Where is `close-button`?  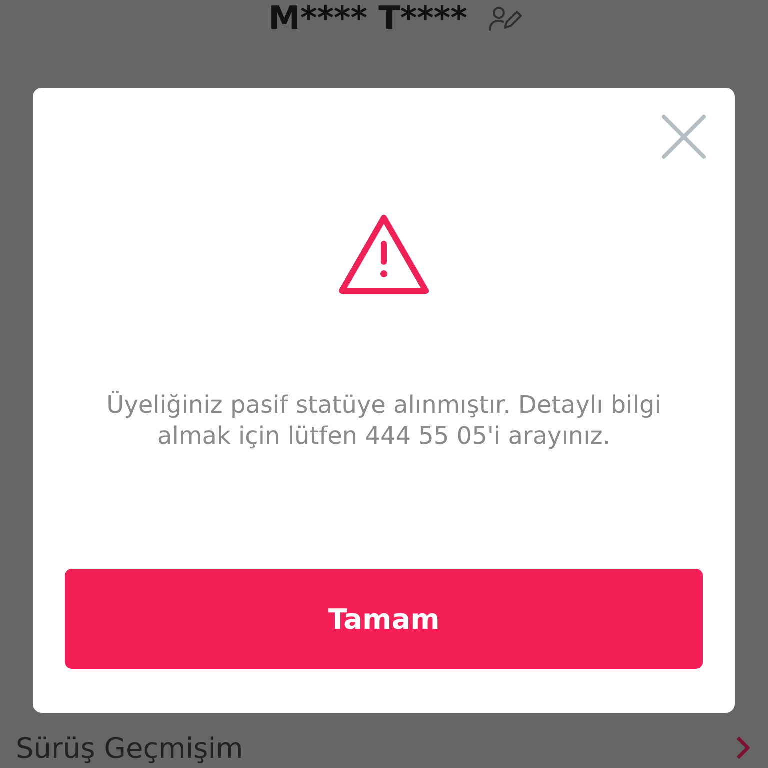
close-button is located at coordinates (684, 137).